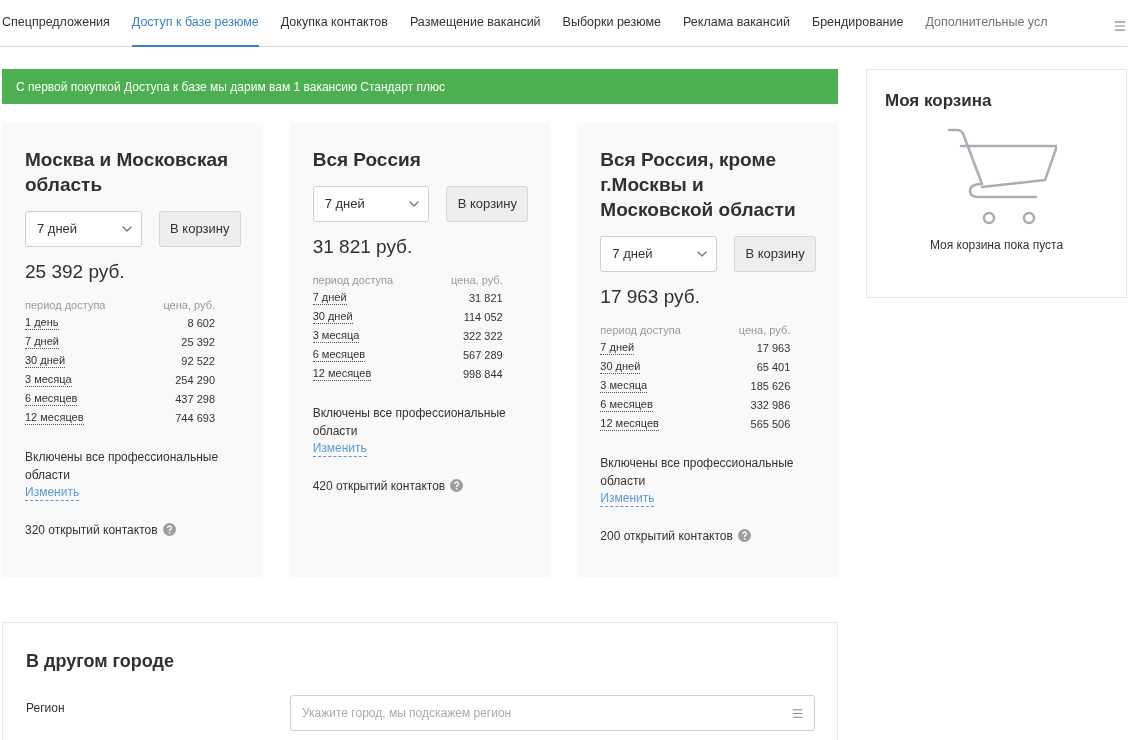 This screenshot has height=740, width=1139. Describe the element at coordinates (857, 23) in the screenshot. I see `nav-tab: Брендирование` at that location.